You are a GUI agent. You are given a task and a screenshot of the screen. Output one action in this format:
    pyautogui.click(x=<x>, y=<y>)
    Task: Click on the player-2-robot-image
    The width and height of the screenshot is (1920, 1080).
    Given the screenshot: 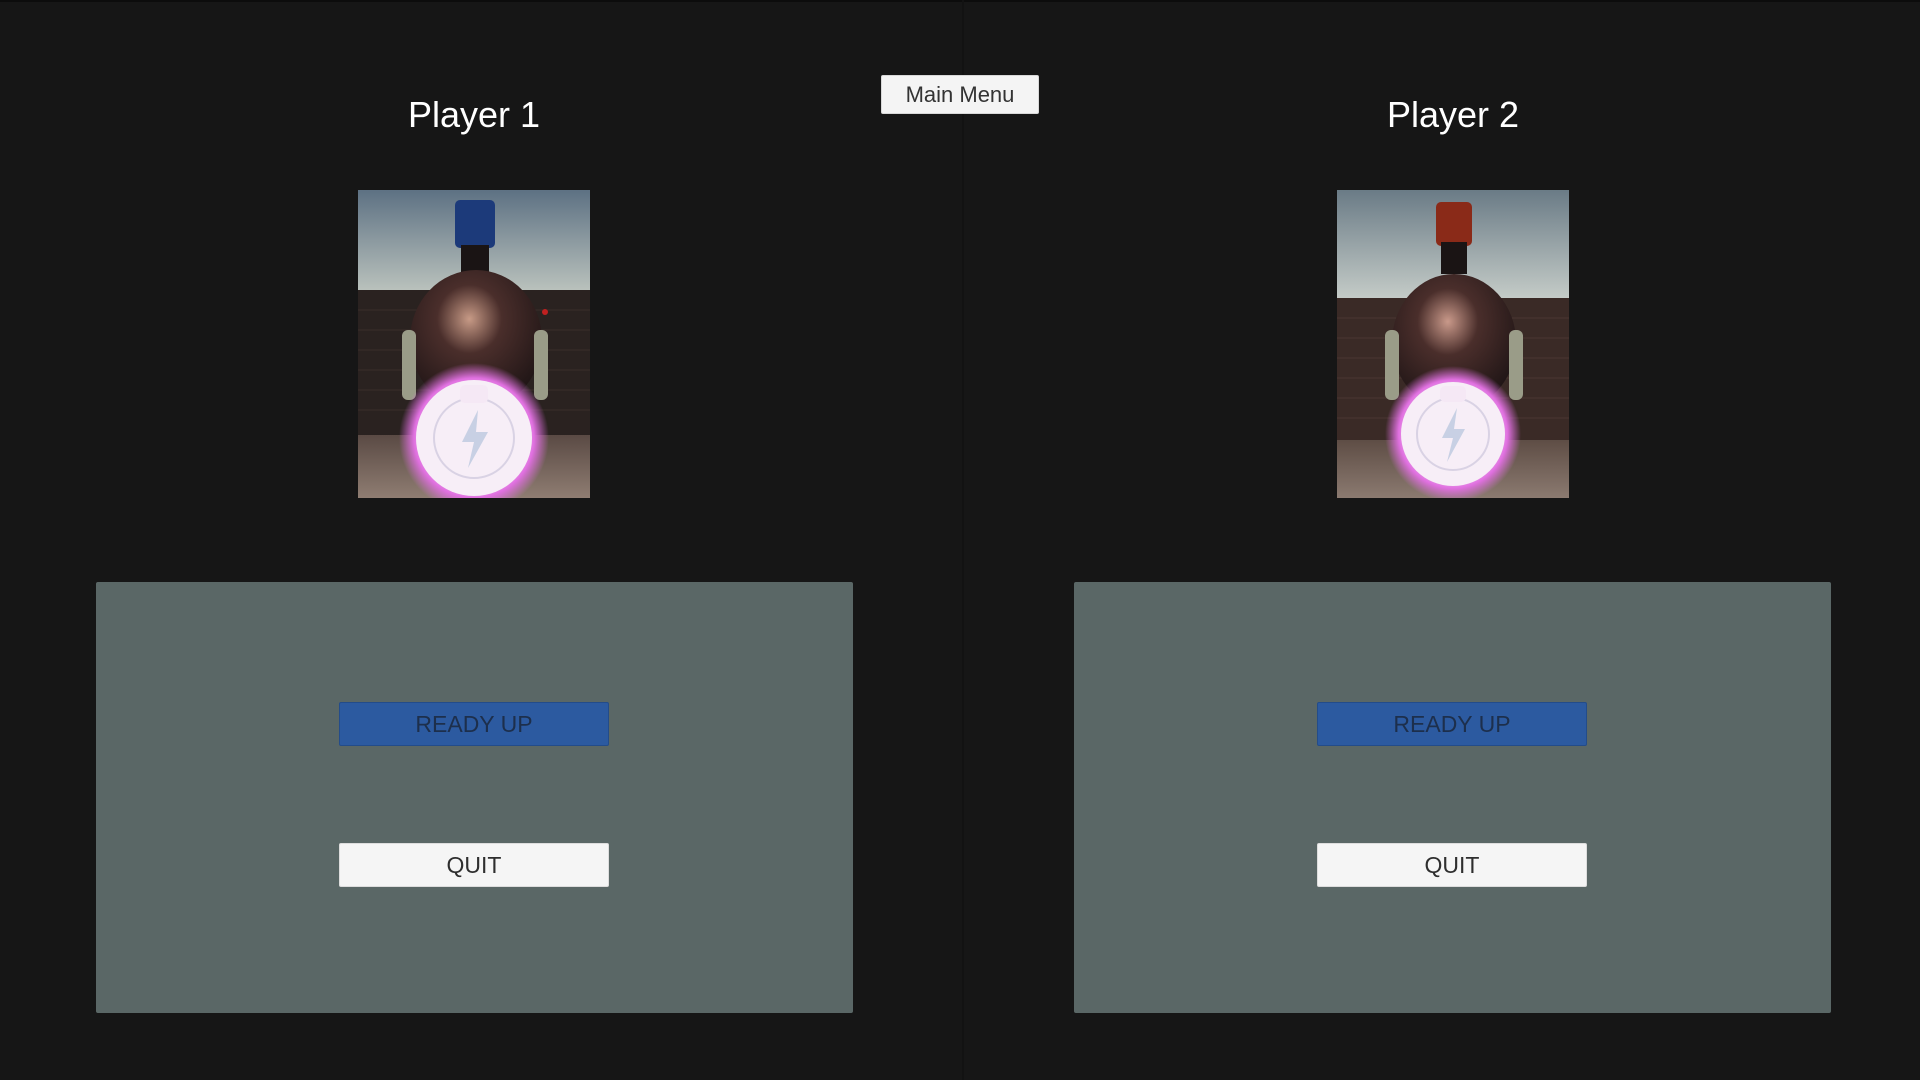 What is the action you would take?
    pyautogui.click(x=1453, y=344)
    